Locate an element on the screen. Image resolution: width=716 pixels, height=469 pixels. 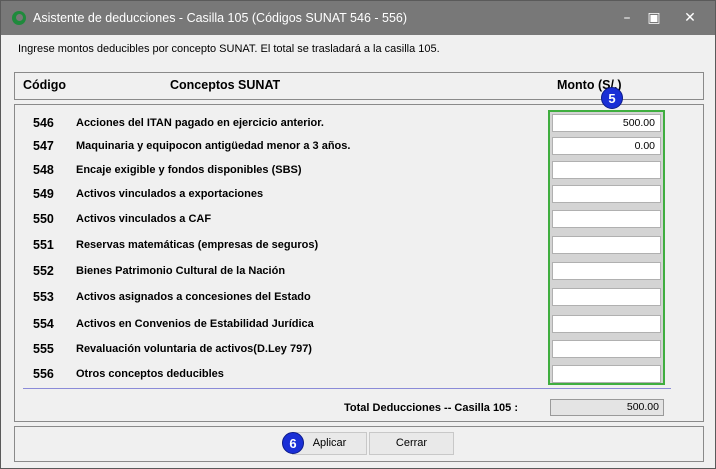
amount-input-546: 500.00 is located at coordinates (606, 123).